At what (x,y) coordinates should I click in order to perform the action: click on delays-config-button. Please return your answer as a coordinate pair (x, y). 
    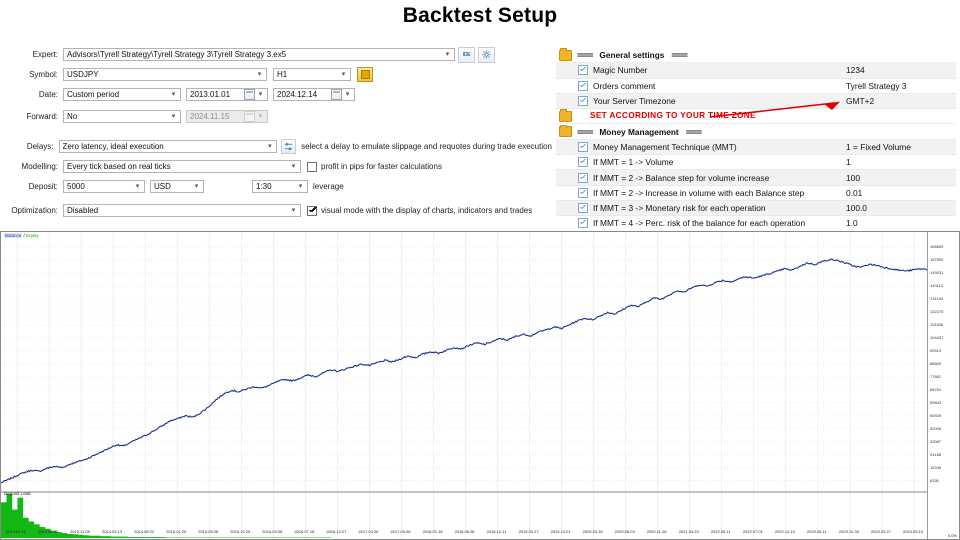
    Looking at the image, I should click on (289, 146).